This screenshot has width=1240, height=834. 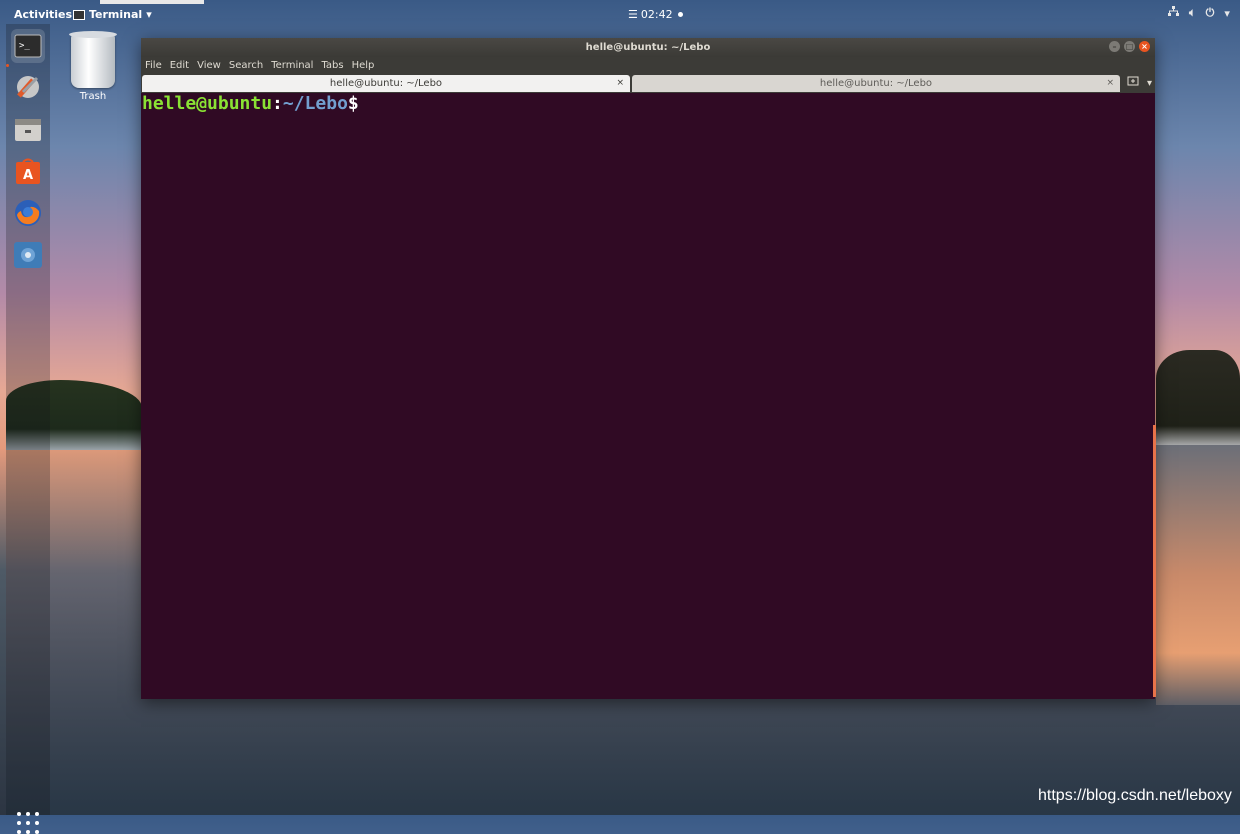 I want to click on terminal-icon: >_, so click(x=28, y=46).